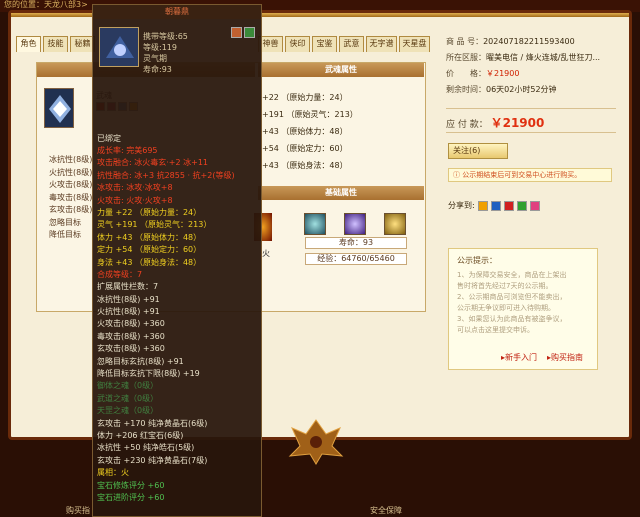  Describe the element at coordinates (467, 150) in the screenshot. I see `follow-label: 关注(6)` at that location.